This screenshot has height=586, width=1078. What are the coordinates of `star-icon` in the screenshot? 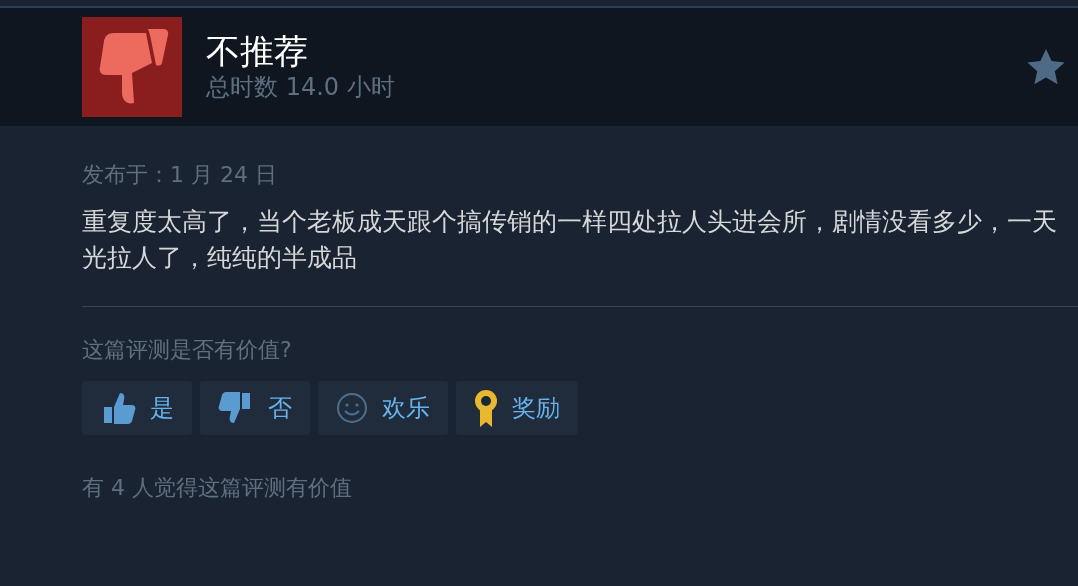 It's located at (1046, 67).